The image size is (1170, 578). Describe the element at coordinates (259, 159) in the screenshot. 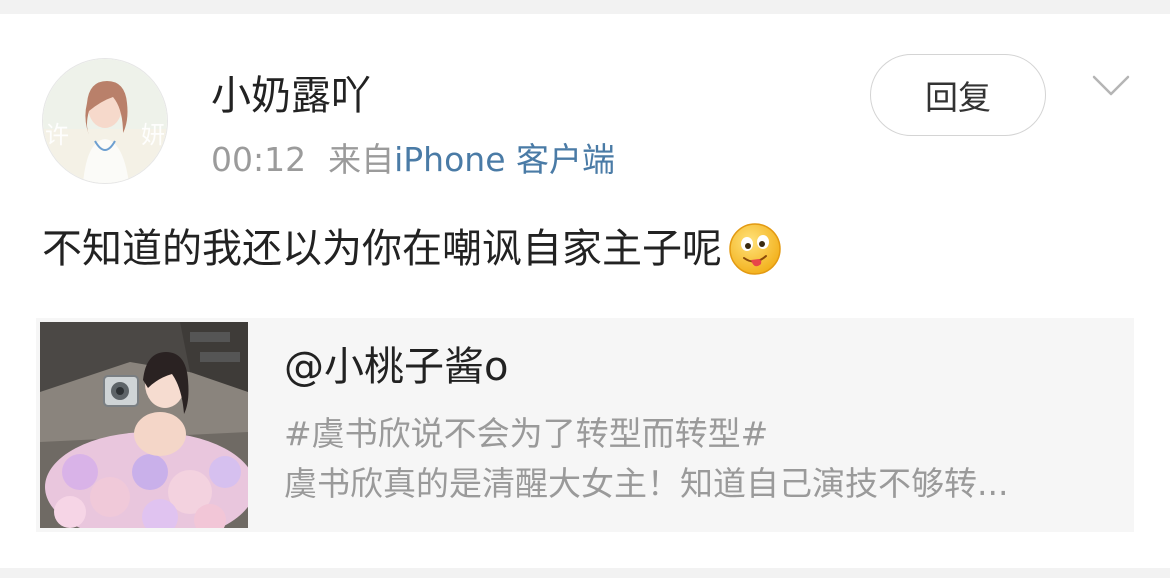

I see `post-time: 00:12` at that location.